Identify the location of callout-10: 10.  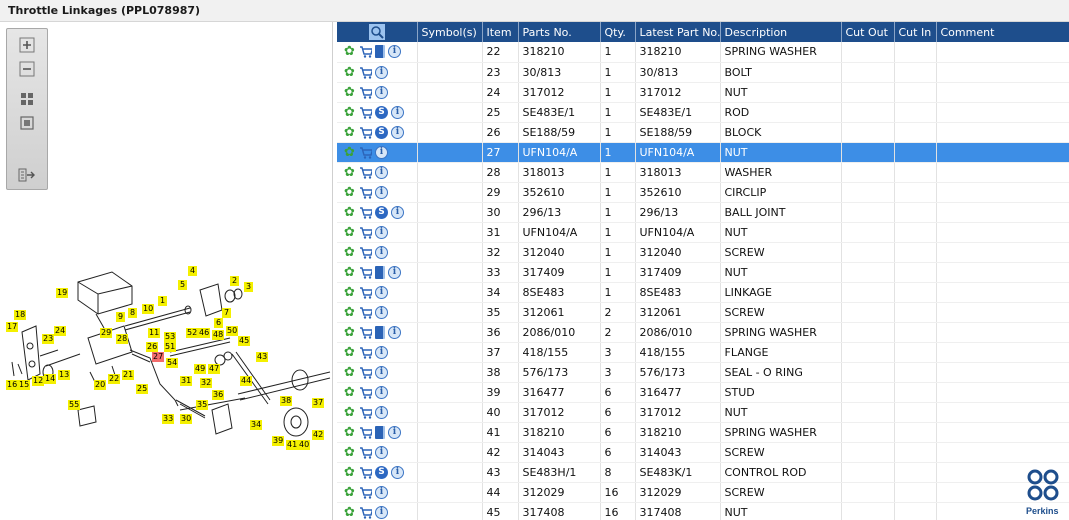
(148, 309).